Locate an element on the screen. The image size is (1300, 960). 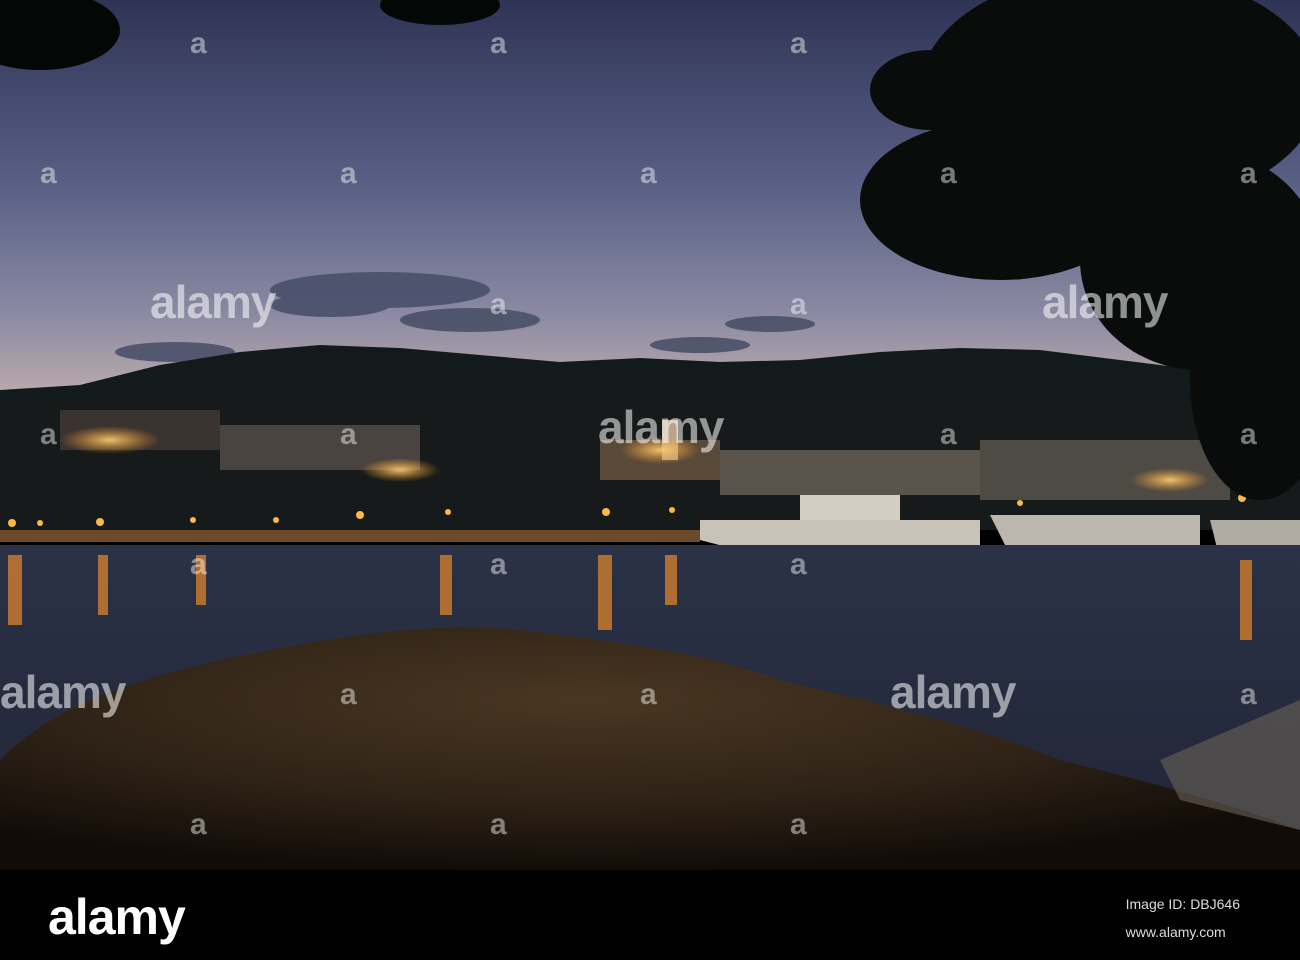
site-url: www.alamy.com is located at coordinates (1175, 932).